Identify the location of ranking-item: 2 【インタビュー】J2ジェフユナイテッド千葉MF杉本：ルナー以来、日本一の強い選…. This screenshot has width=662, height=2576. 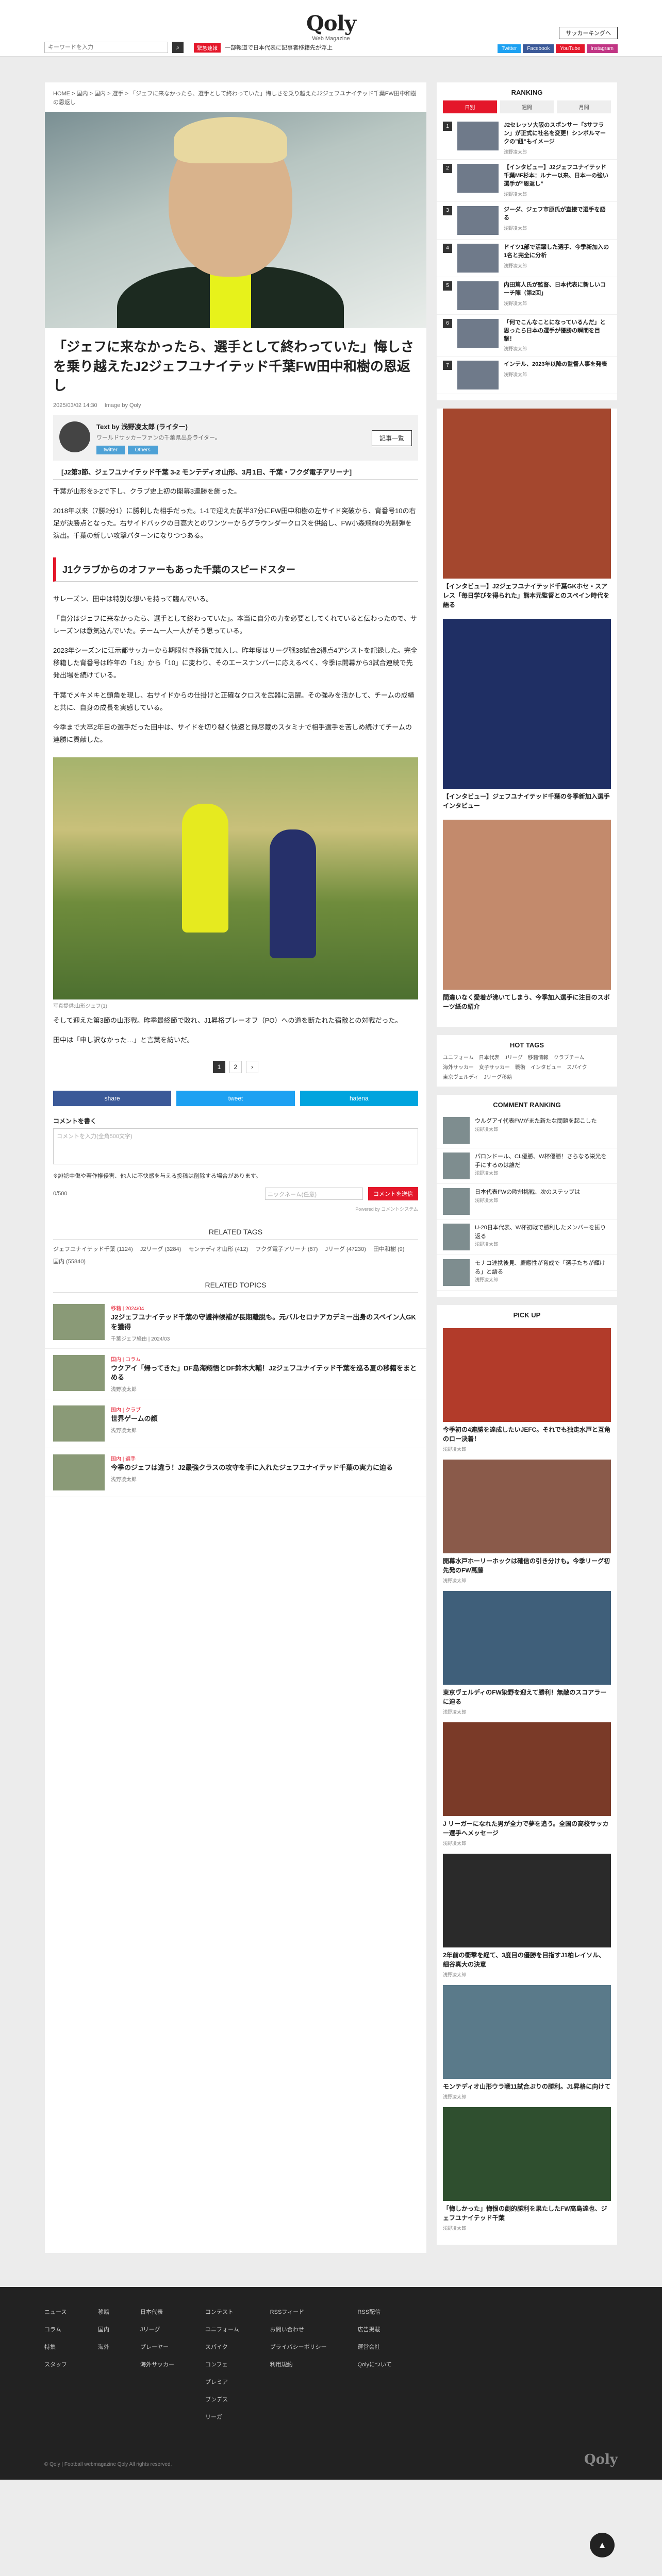
(527, 181).